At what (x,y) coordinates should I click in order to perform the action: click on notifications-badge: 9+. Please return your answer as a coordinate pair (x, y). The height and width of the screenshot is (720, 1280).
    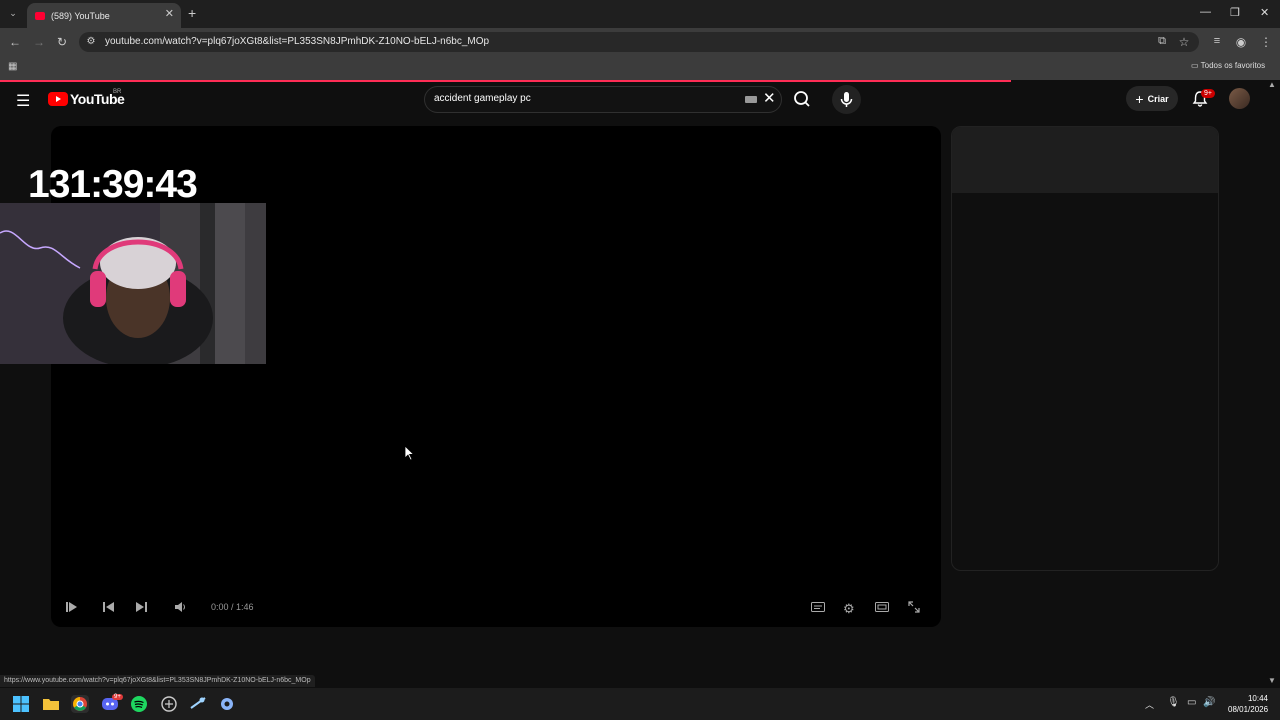
    Looking at the image, I should click on (1208, 93).